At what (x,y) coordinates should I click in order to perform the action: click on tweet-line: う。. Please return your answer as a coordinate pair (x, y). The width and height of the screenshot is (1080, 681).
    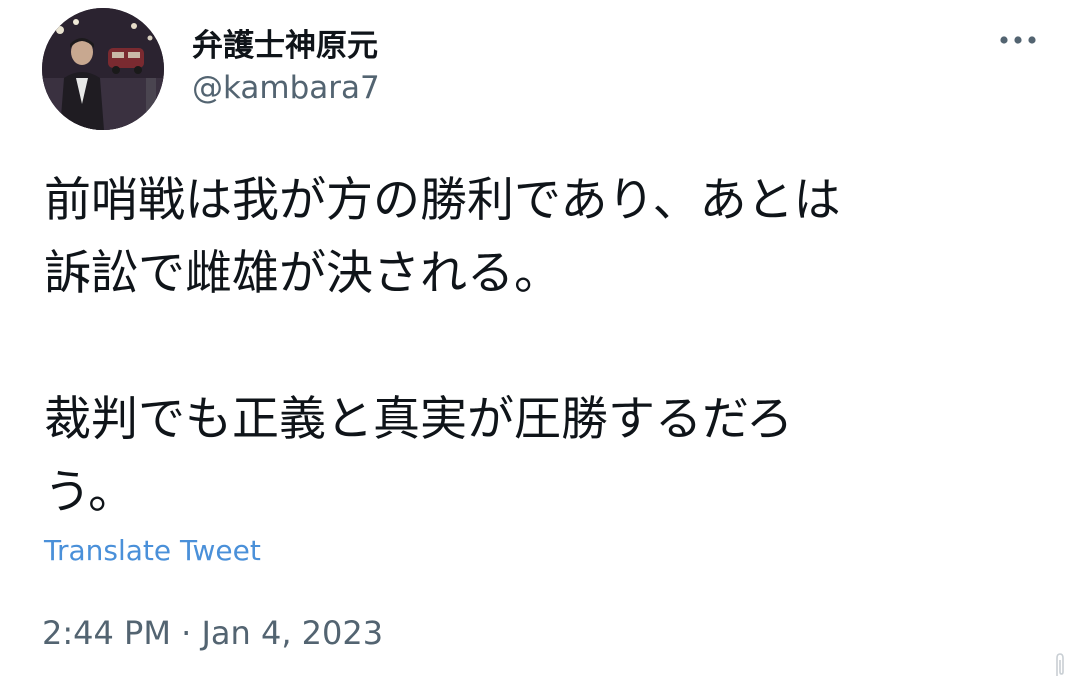
    Looking at the image, I should click on (90, 492).